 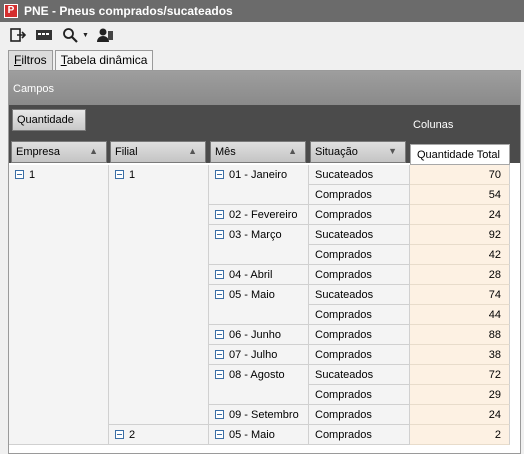 I want to click on value-cell: 70, so click(x=460, y=175).